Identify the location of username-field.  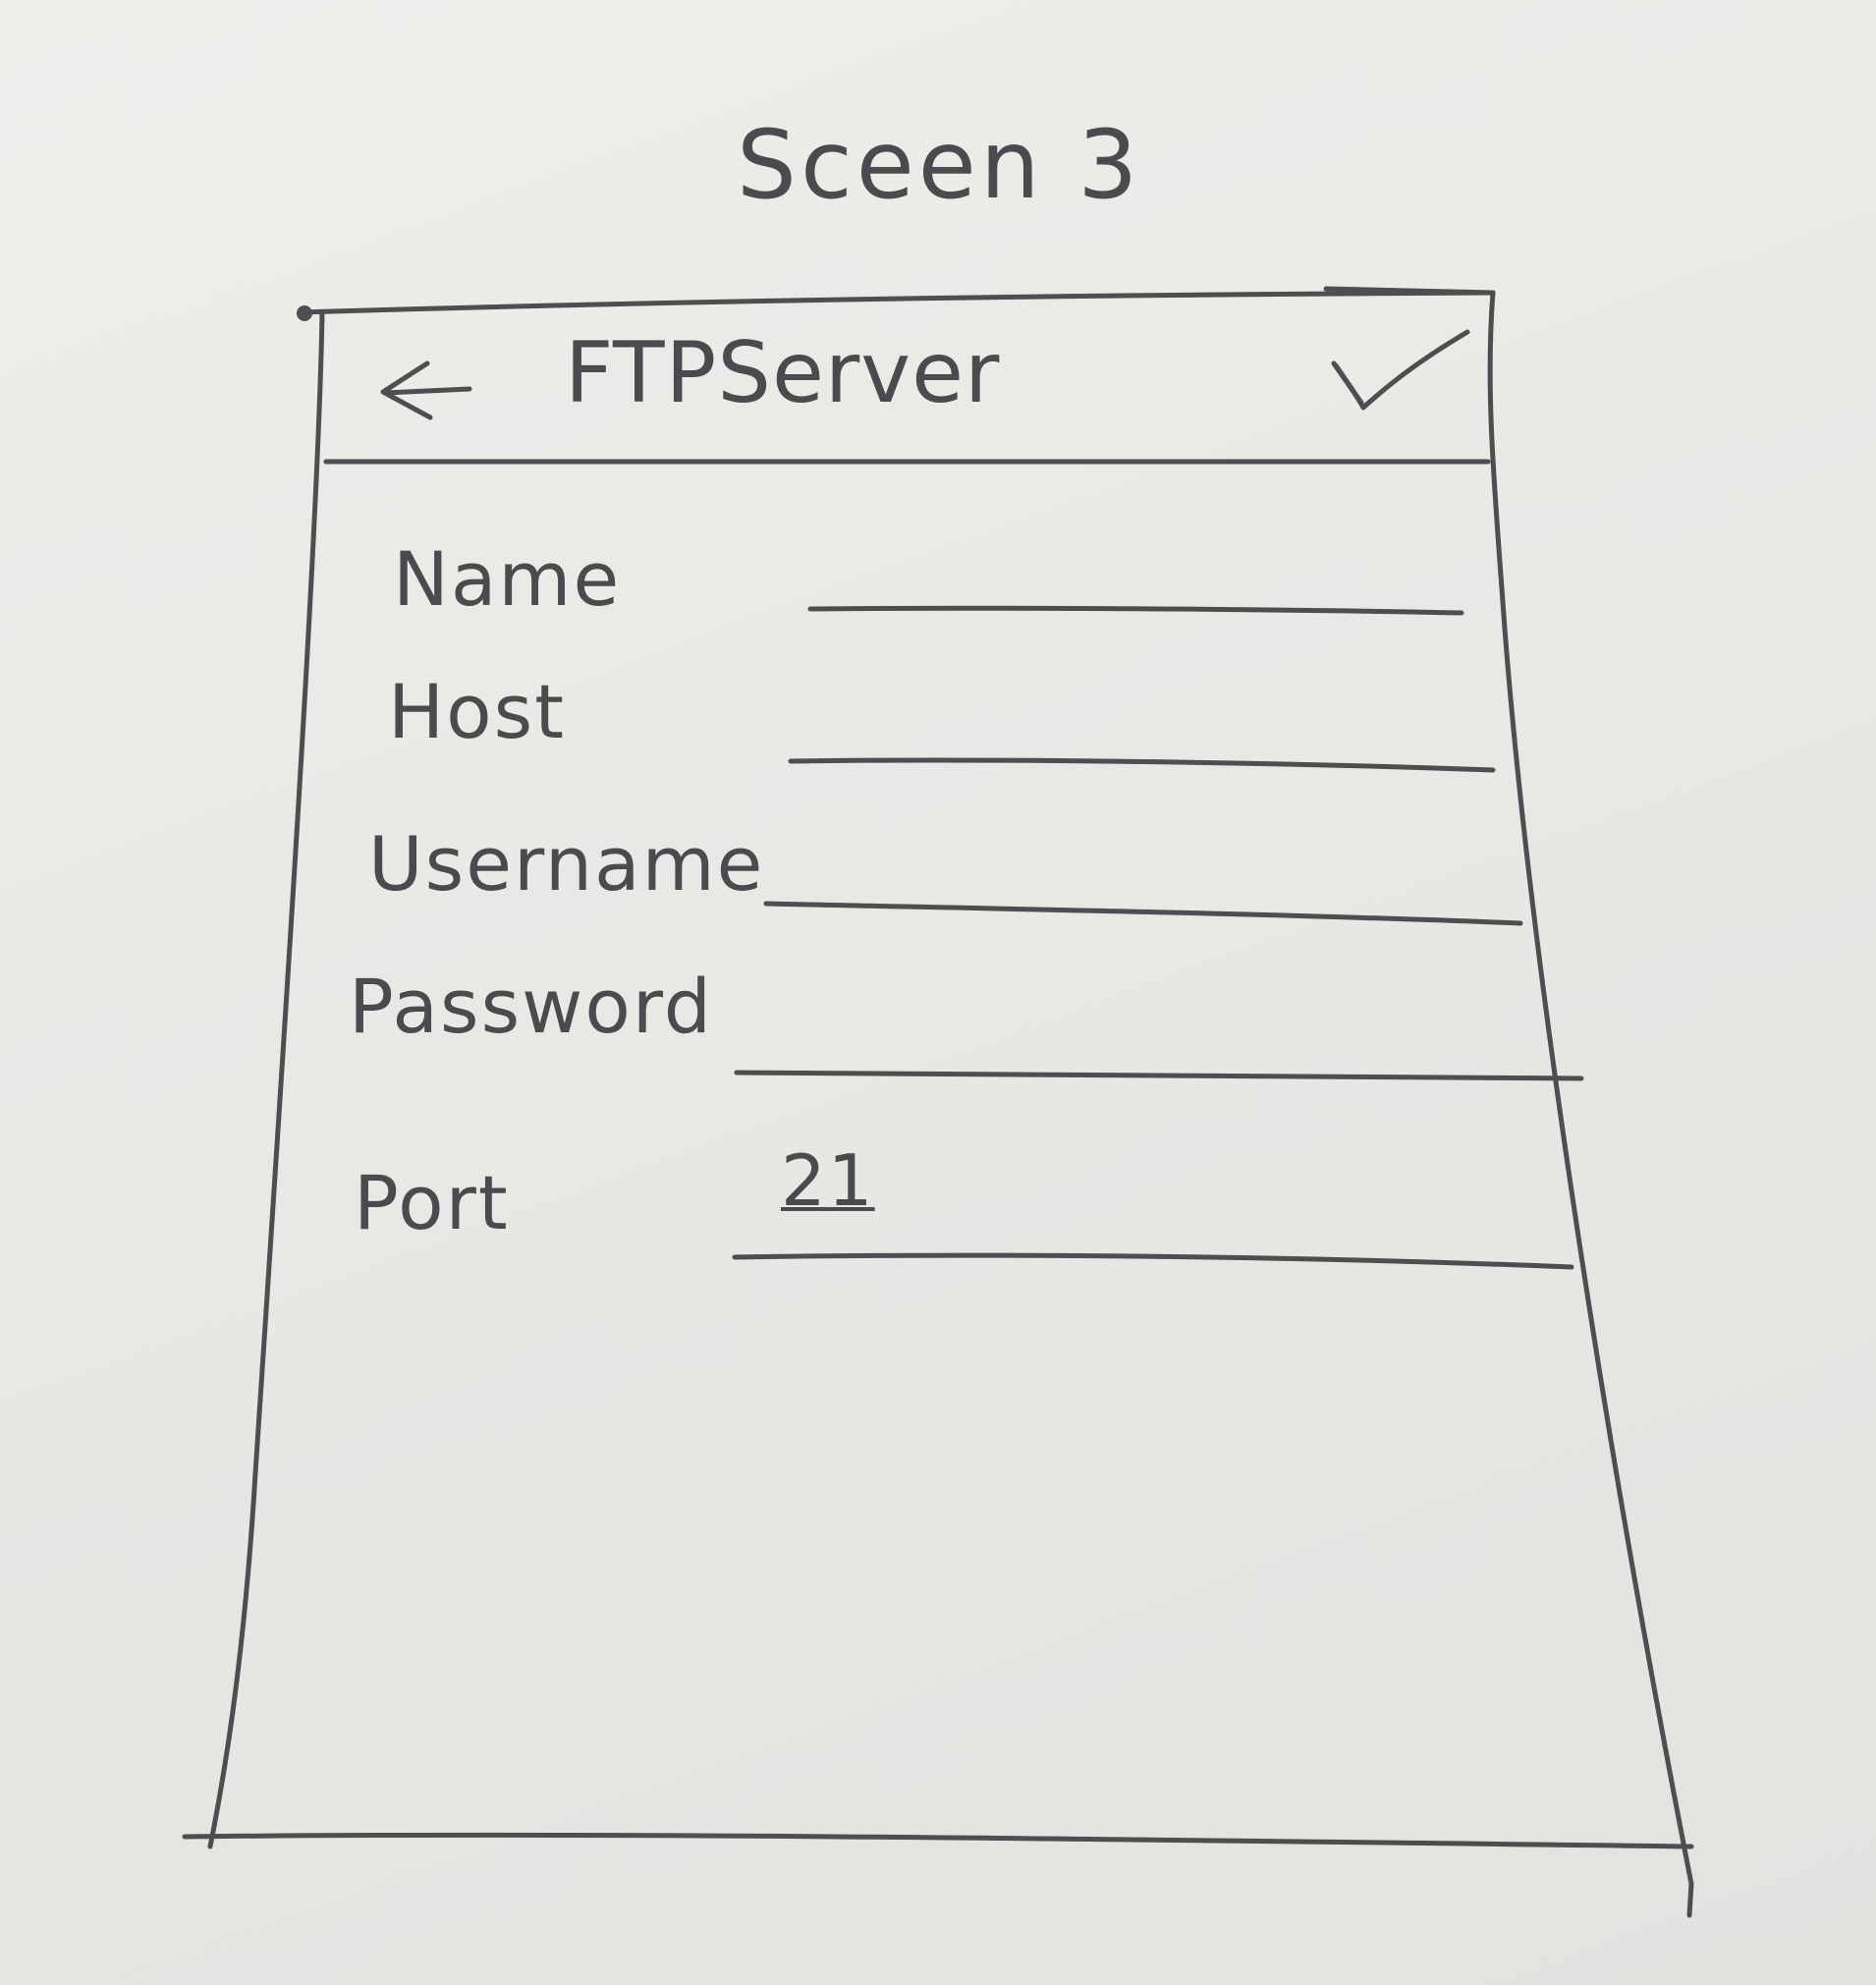
(1143, 879).